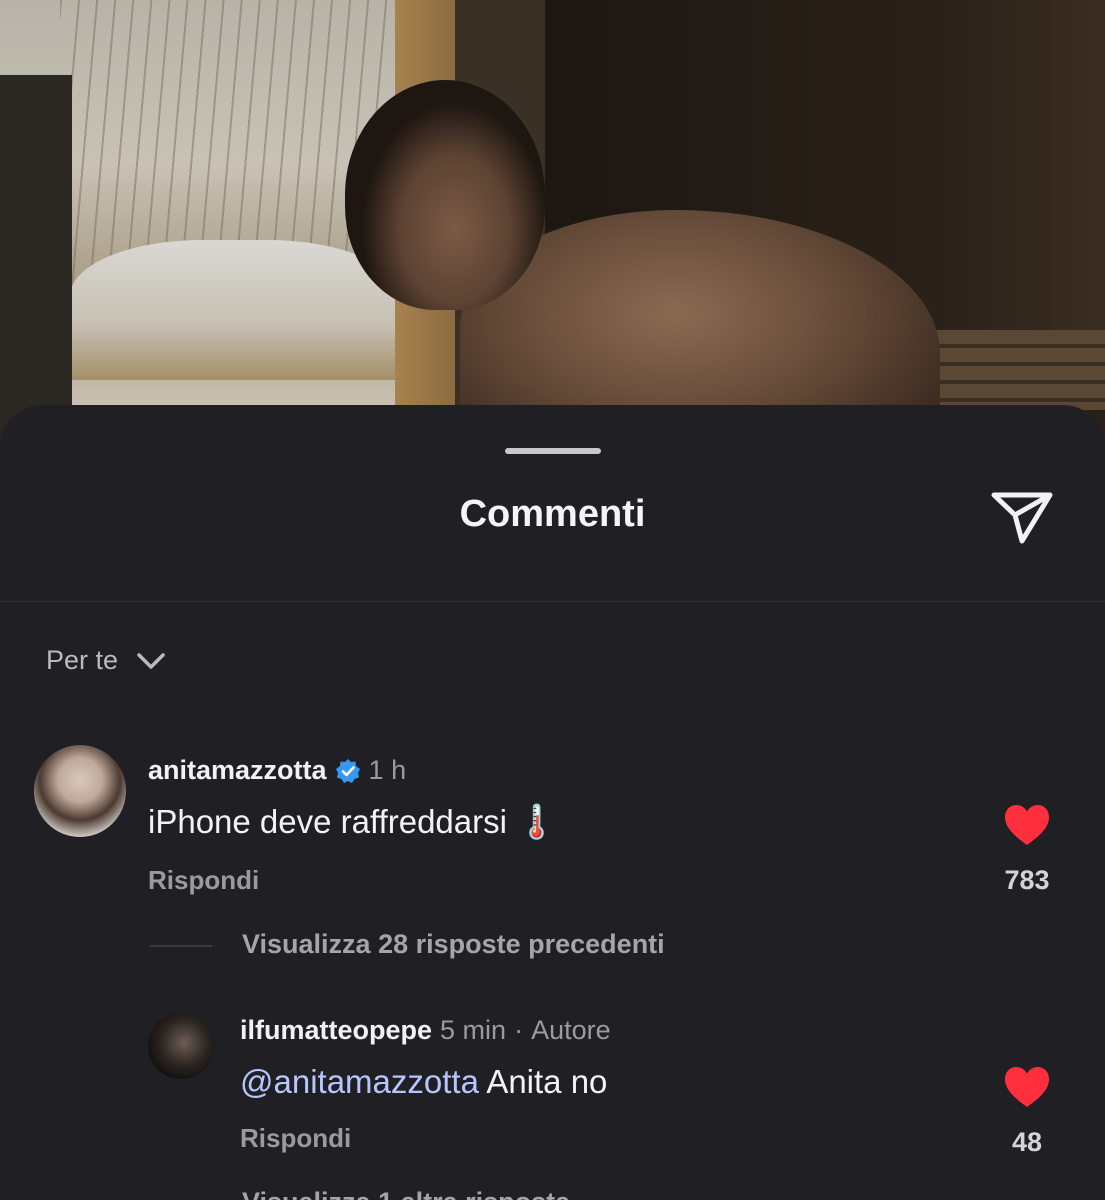 This screenshot has height=1200, width=1105. What do you see at coordinates (1022, 517) in the screenshot?
I see `paper-plane-icon` at bounding box center [1022, 517].